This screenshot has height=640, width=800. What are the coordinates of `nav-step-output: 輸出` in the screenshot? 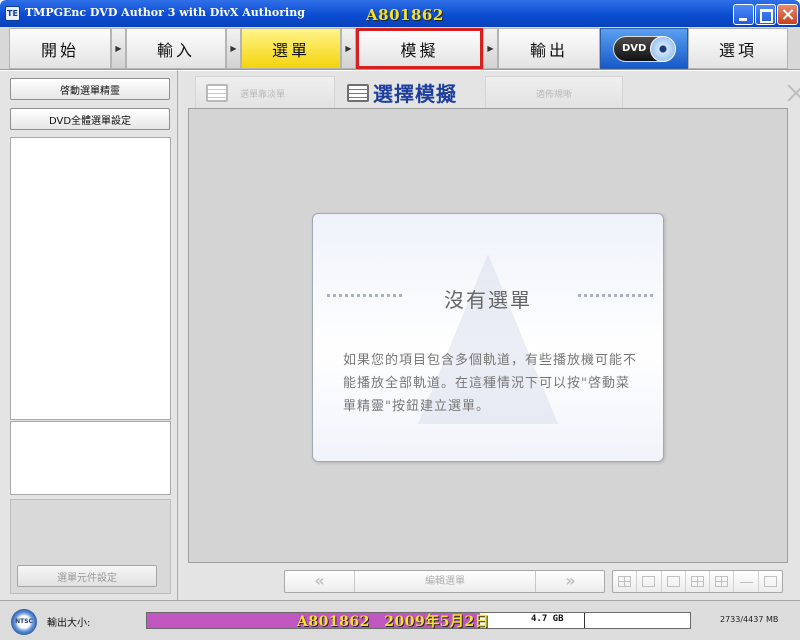 It's located at (549, 48).